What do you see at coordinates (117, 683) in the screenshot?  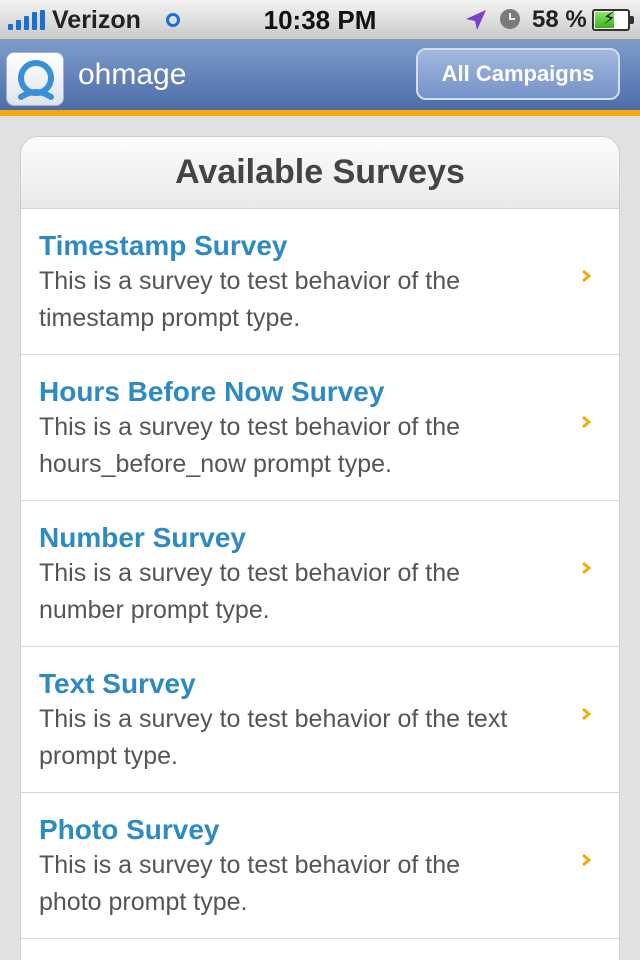 I see `survey-title: Text Survey` at bounding box center [117, 683].